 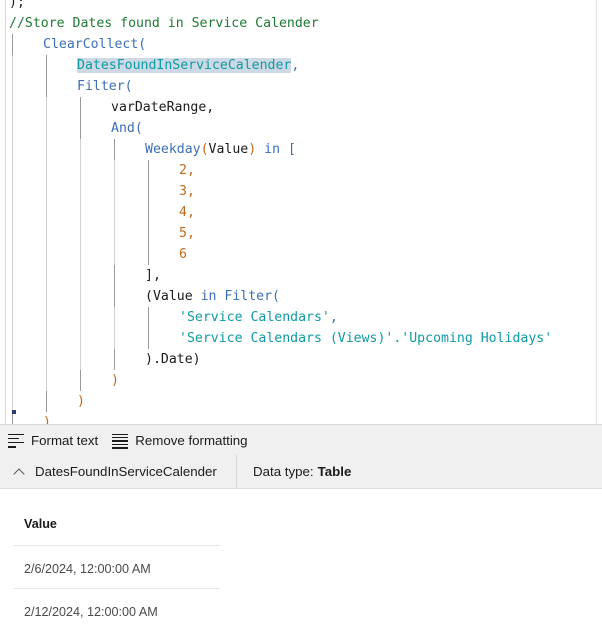 I want to click on code-token: );, so click(x=17, y=5).